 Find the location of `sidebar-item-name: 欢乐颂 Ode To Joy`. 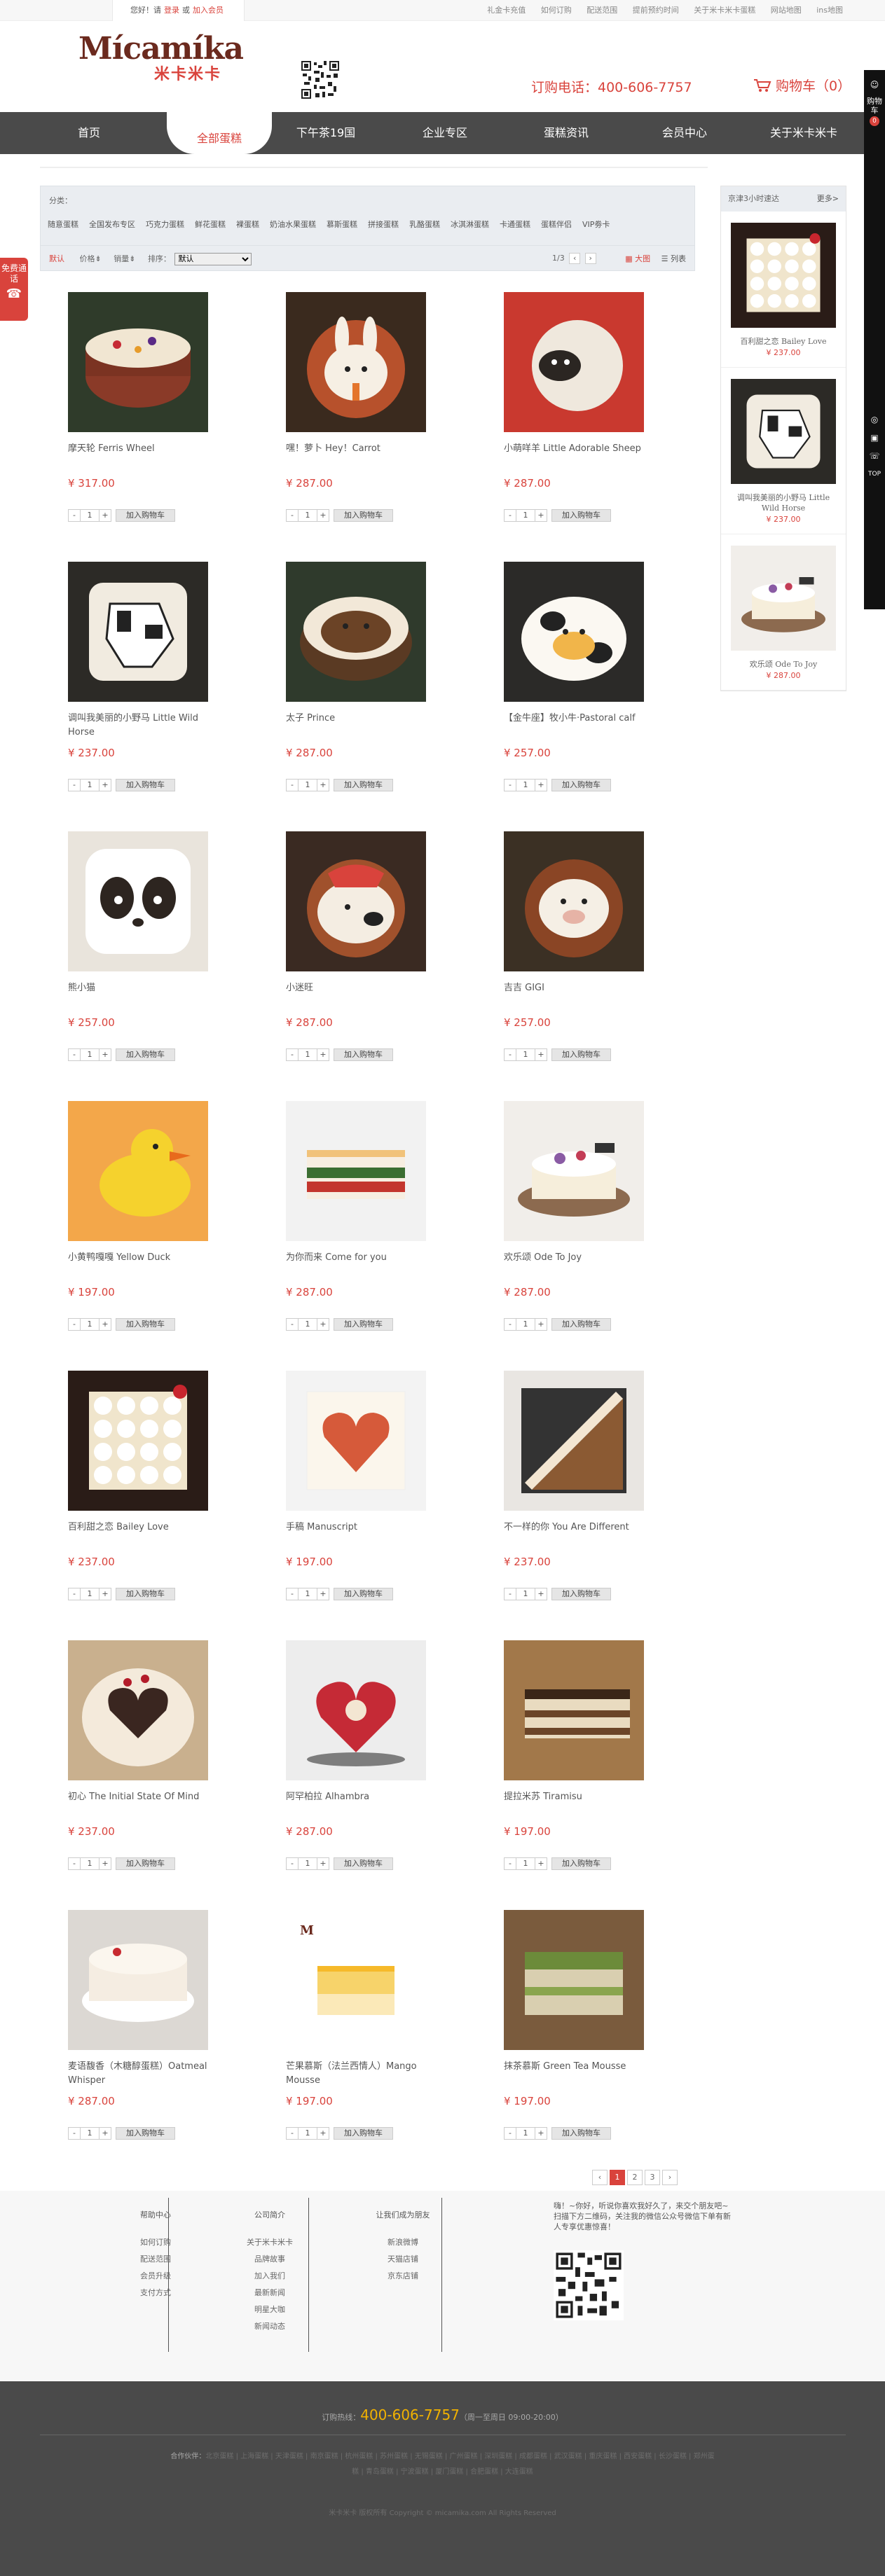

sidebar-item-name: 欢乐颂 Ode To Joy is located at coordinates (783, 665).